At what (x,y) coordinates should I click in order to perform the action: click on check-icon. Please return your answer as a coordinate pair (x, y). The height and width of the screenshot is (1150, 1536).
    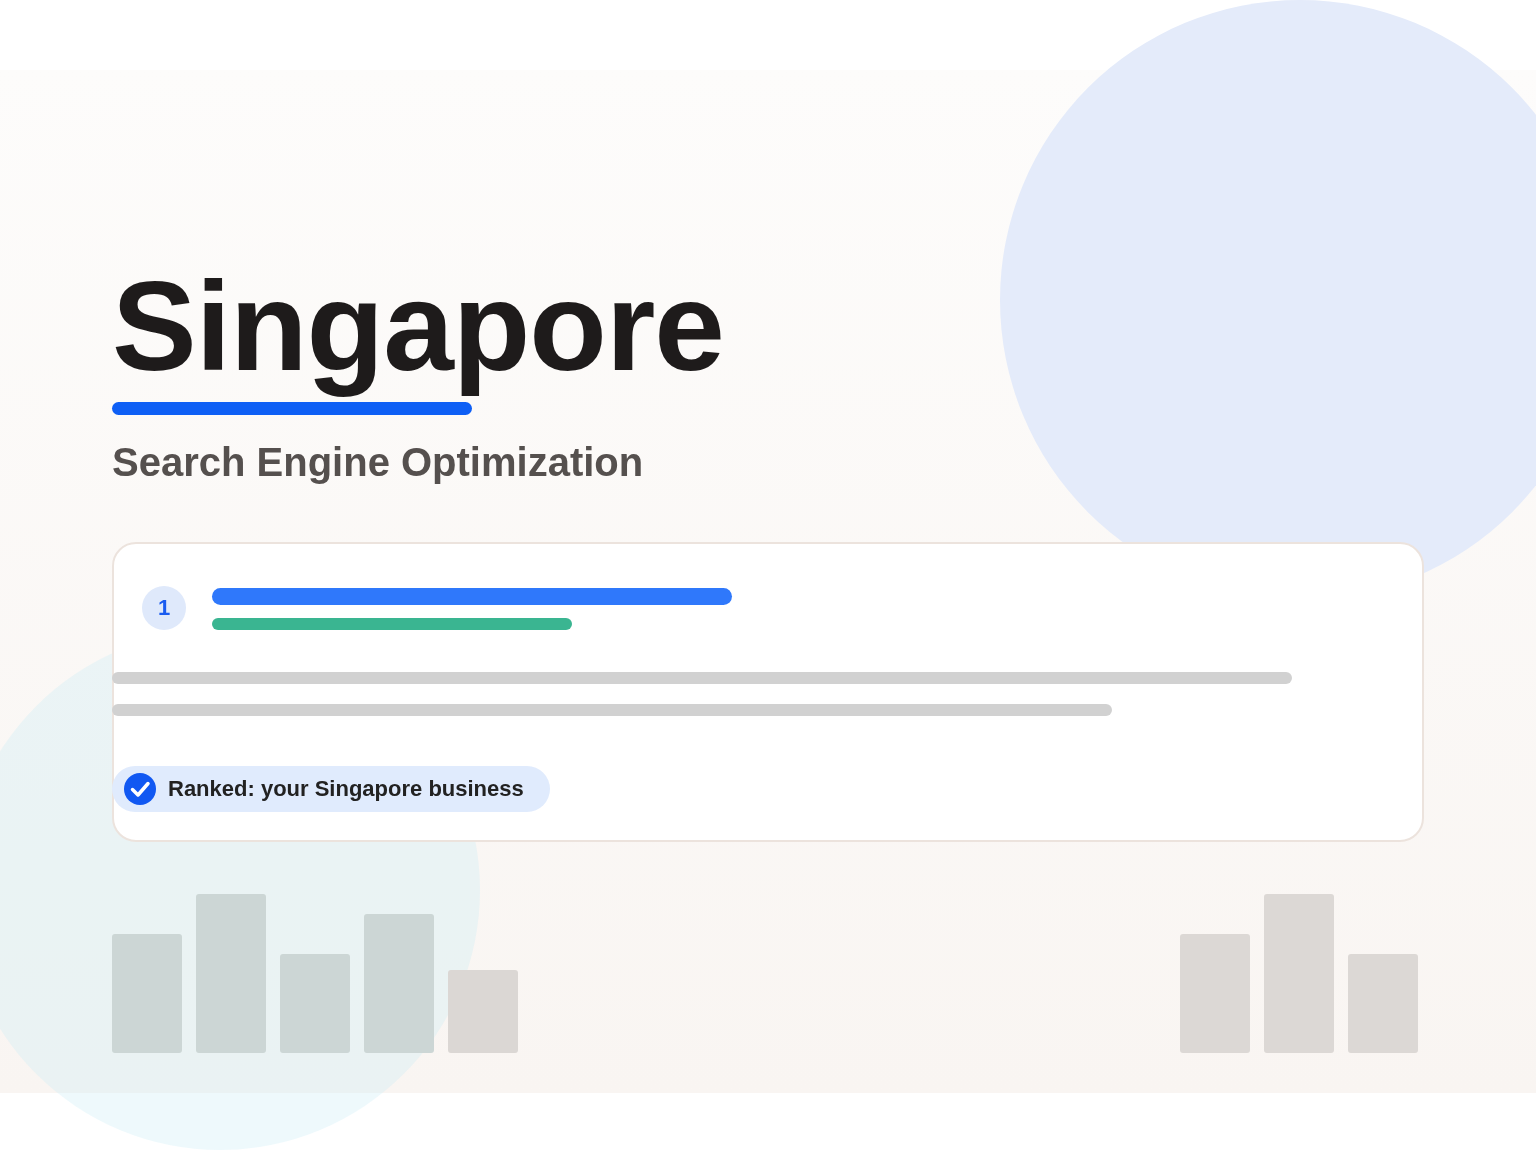
    Looking at the image, I should click on (140, 789).